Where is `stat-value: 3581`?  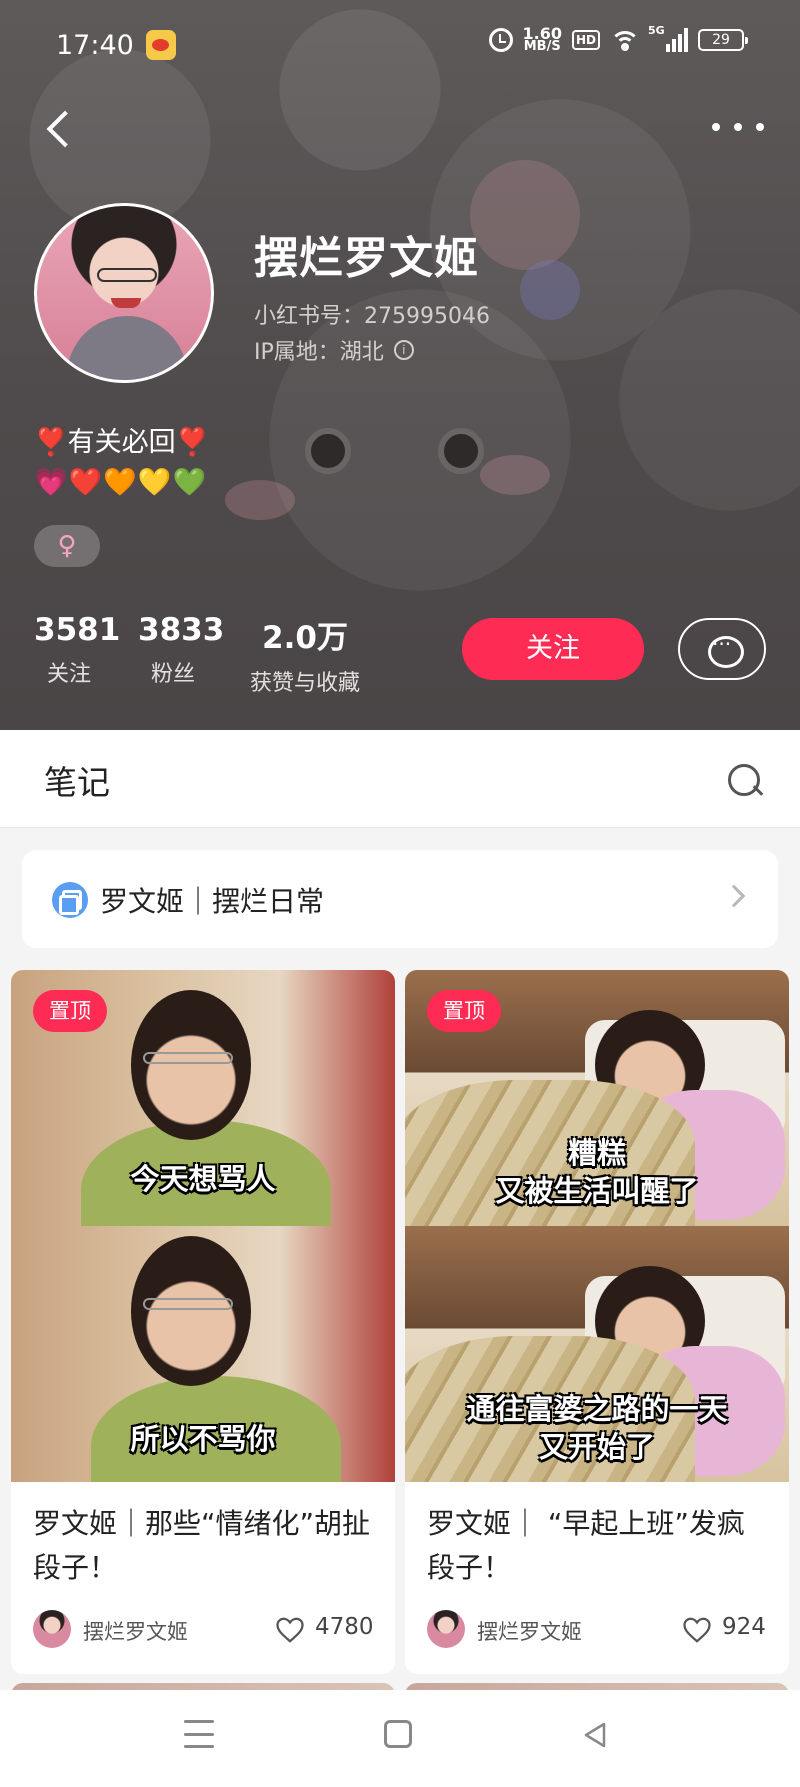
stat-value: 3581 is located at coordinates (77, 630).